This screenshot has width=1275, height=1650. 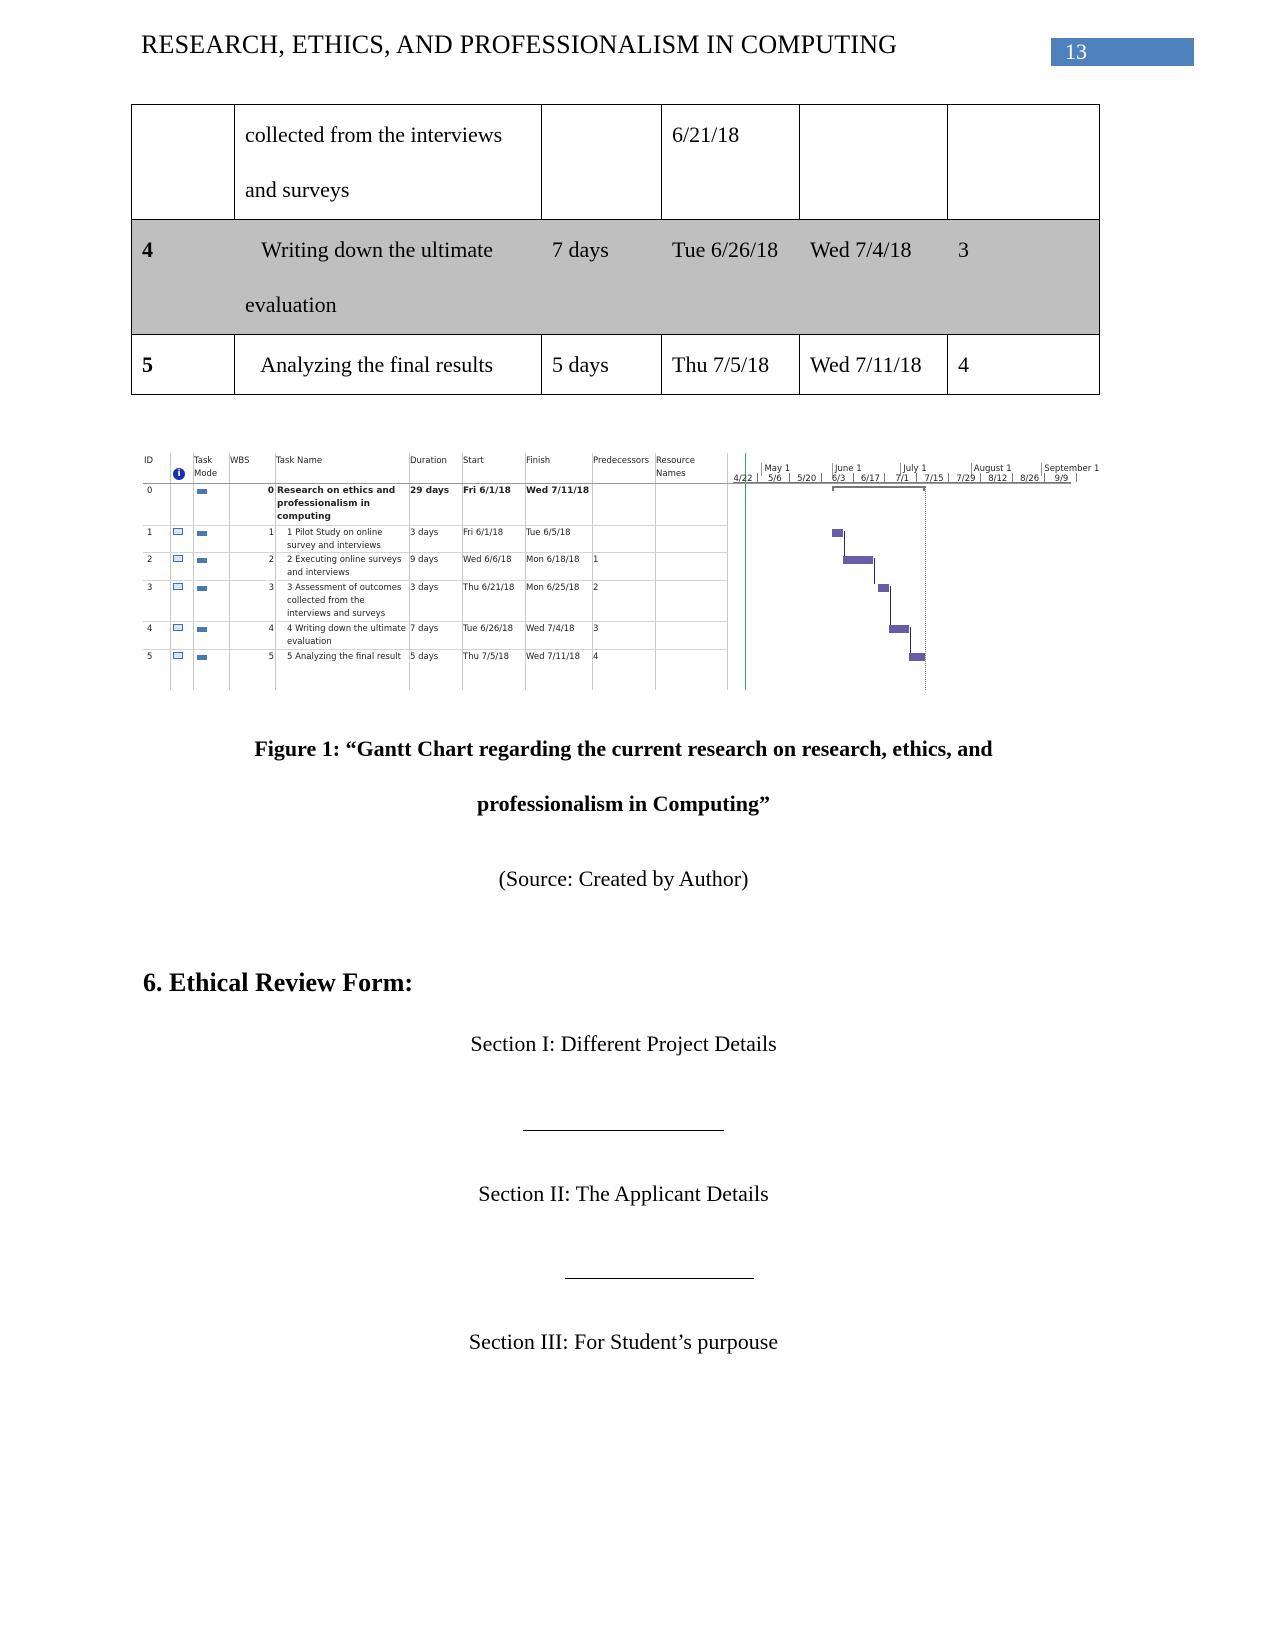 What do you see at coordinates (183, 277) in the screenshot?
I see `id-cell: 4` at bounding box center [183, 277].